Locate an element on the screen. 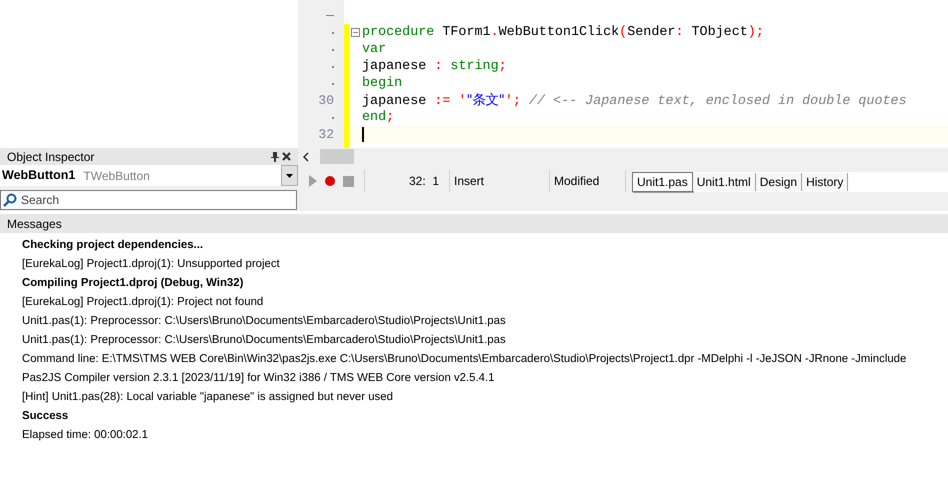 The width and height of the screenshot is (948, 500). dropdown-button is located at coordinates (289, 175).